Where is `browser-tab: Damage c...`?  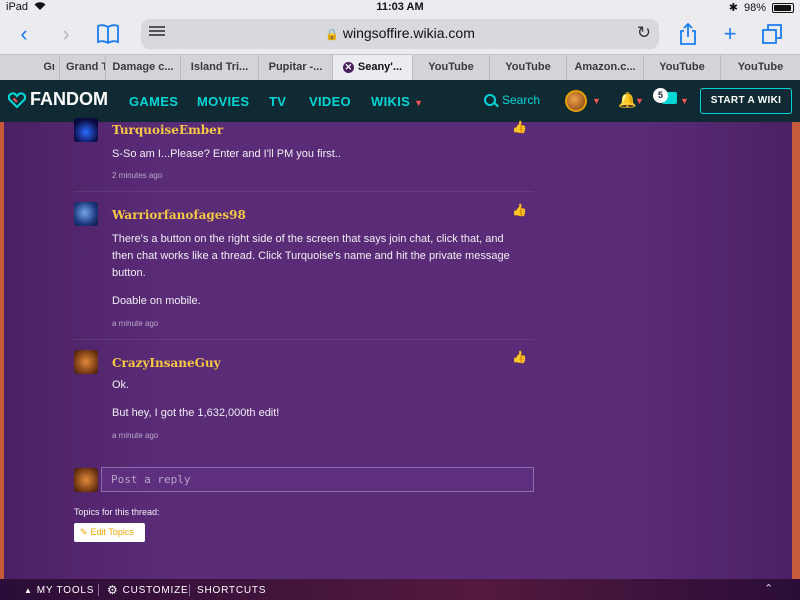 browser-tab: Damage c... is located at coordinates (143, 67).